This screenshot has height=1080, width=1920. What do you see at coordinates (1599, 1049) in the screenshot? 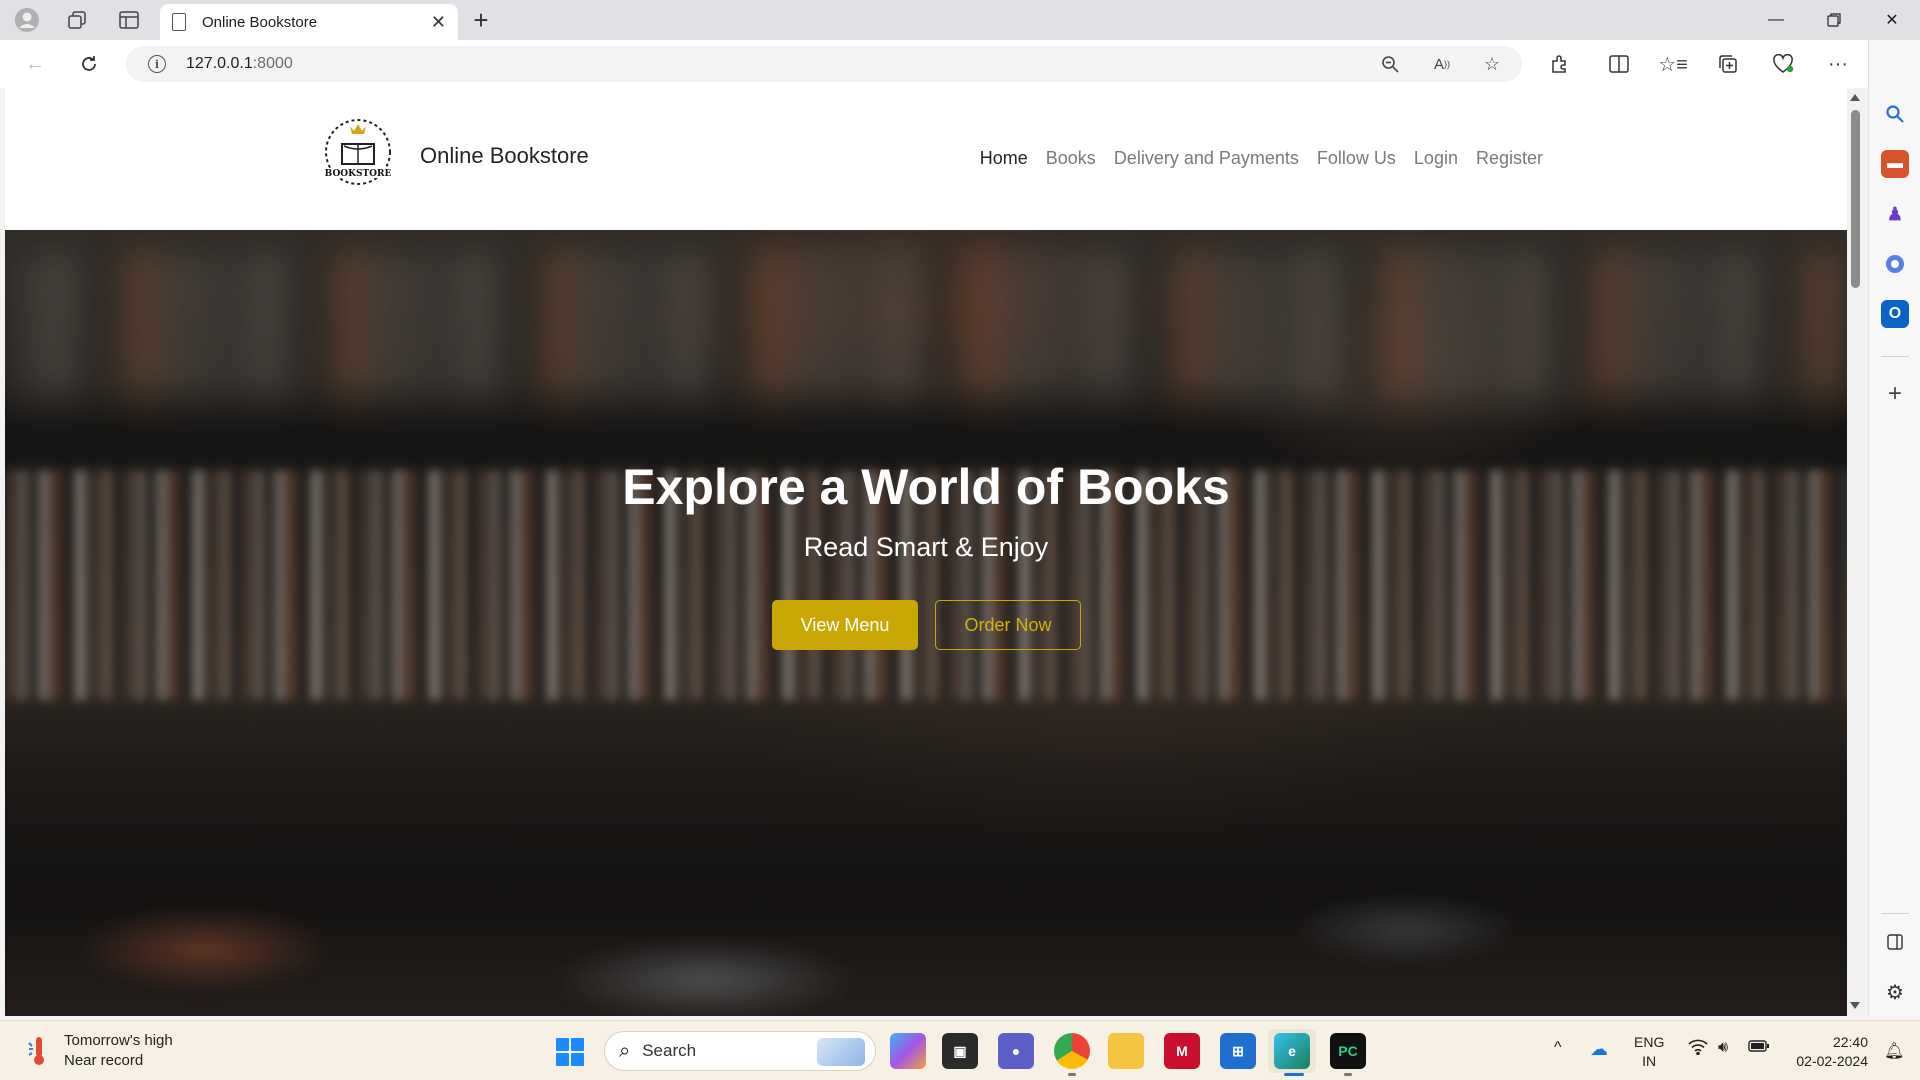
I see `onedrive-icon: ☁` at bounding box center [1599, 1049].